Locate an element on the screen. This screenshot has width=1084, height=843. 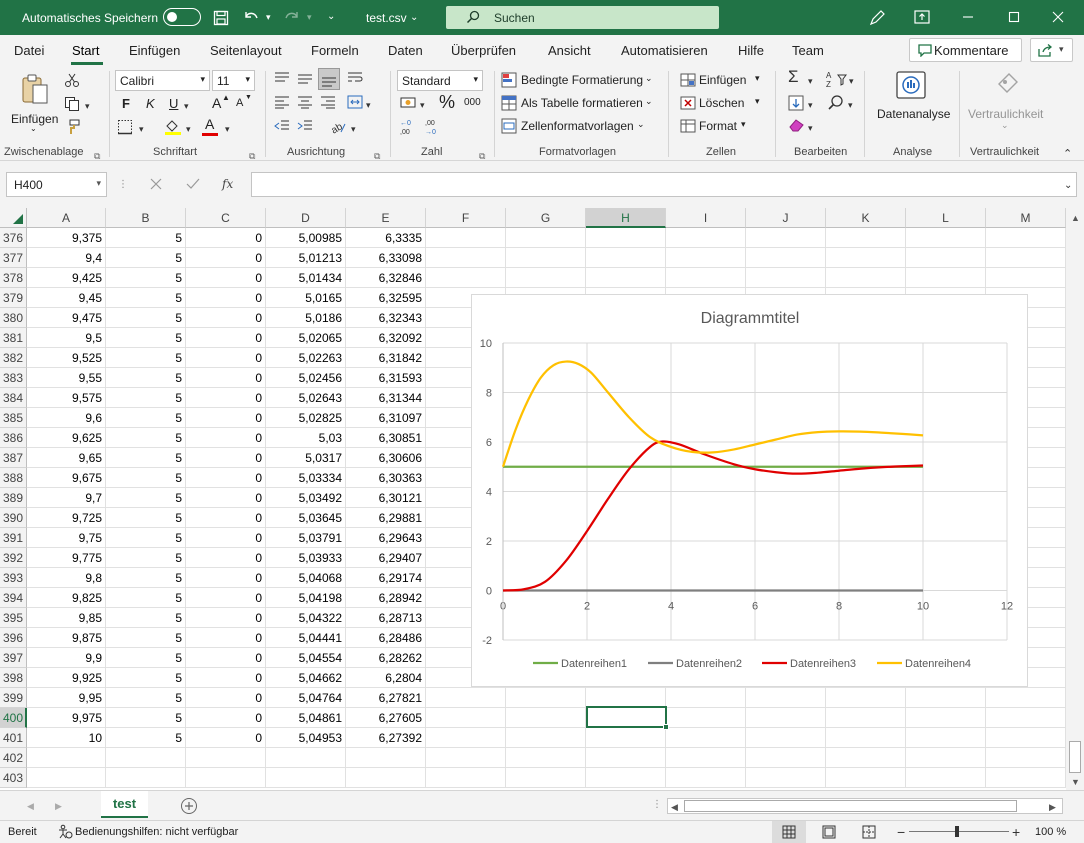
grow-font-button: A is located at coordinates (216, 103).